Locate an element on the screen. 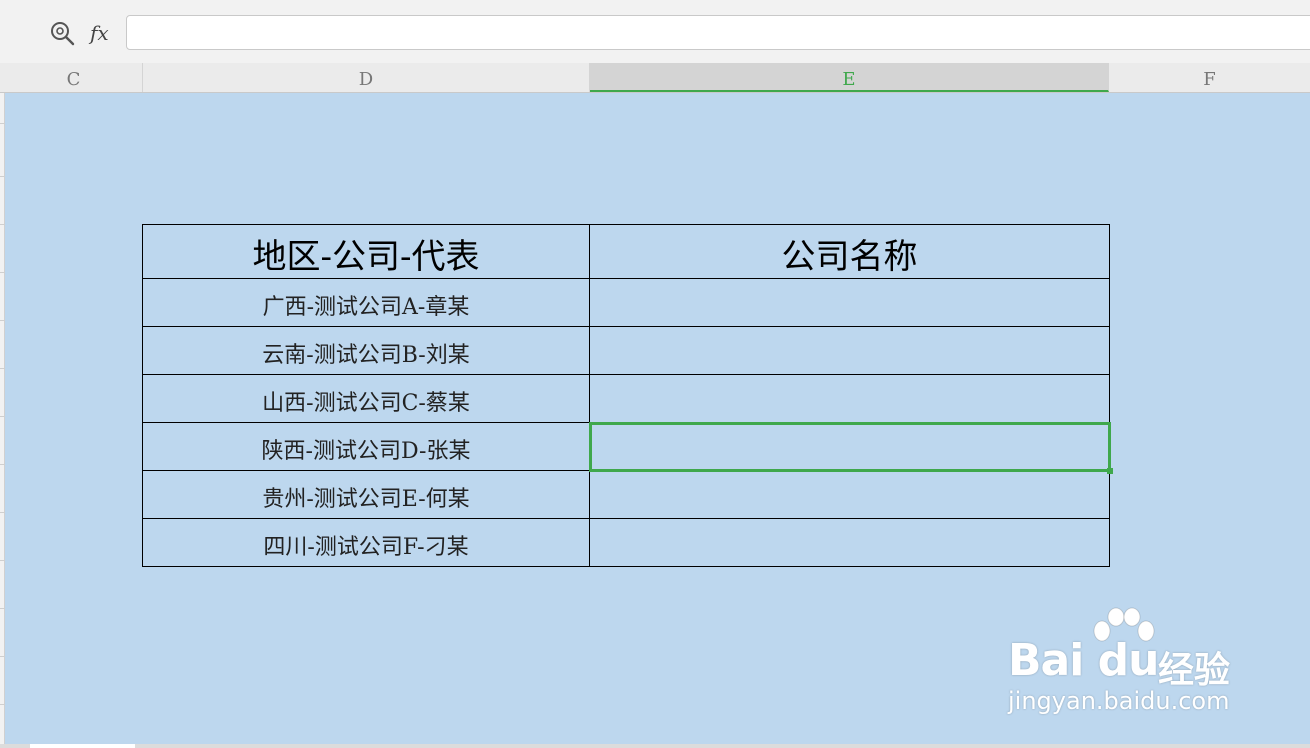 The image size is (1310, 748). zoom-search-icon is located at coordinates (63, 33).